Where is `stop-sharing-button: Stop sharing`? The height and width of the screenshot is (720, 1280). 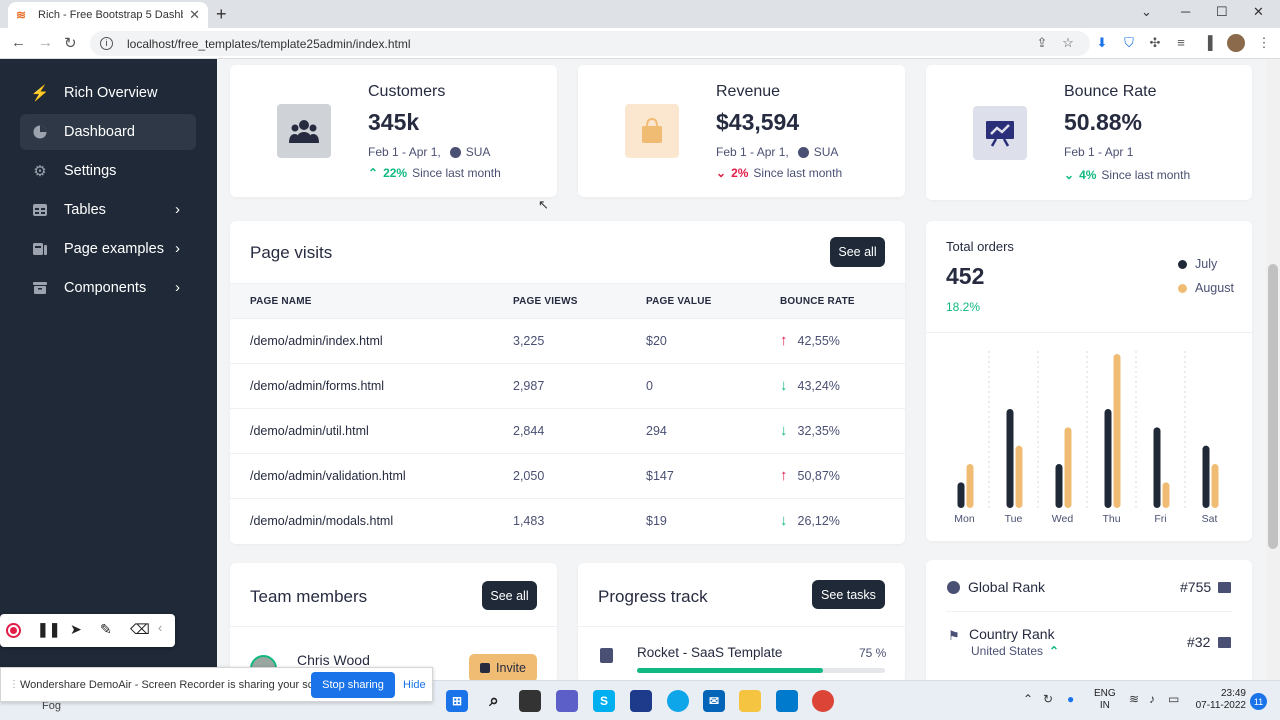 stop-sharing-button: Stop sharing is located at coordinates (353, 685).